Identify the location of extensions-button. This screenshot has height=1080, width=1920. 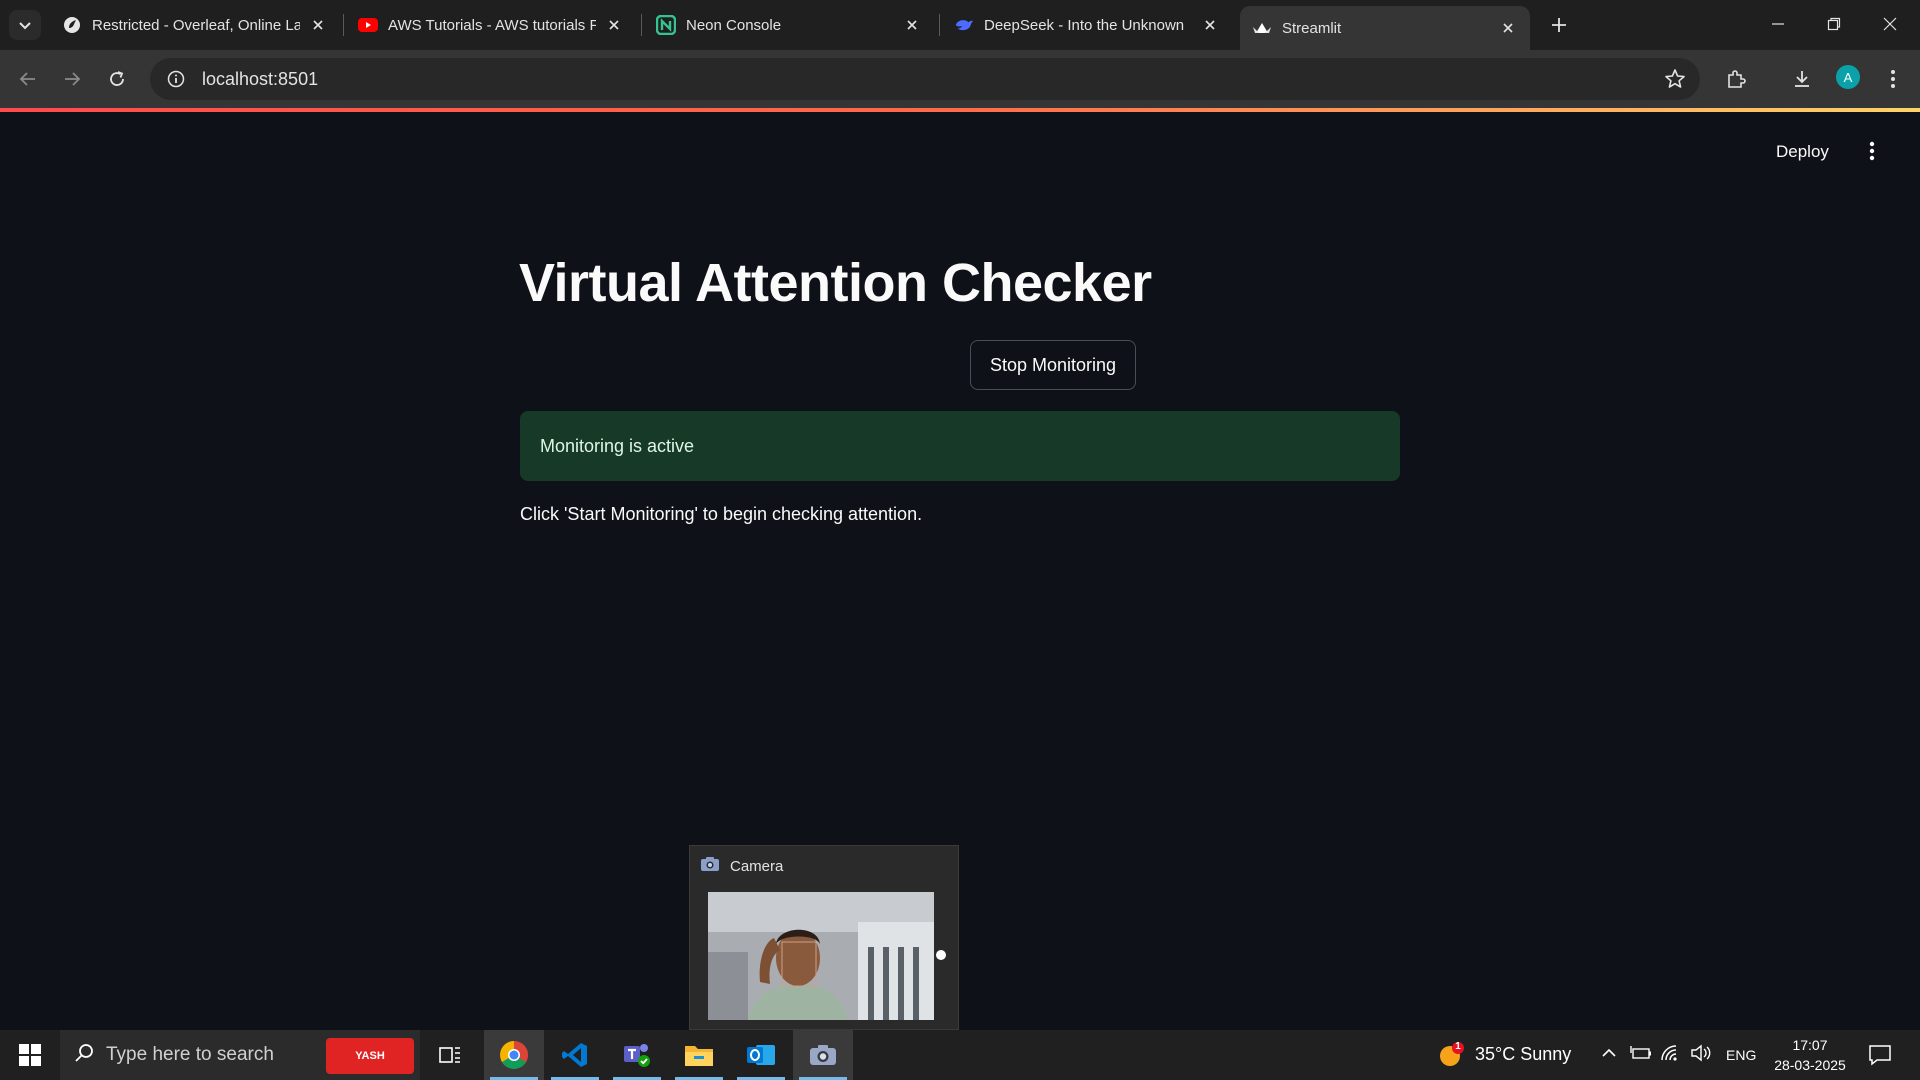
(1736, 79).